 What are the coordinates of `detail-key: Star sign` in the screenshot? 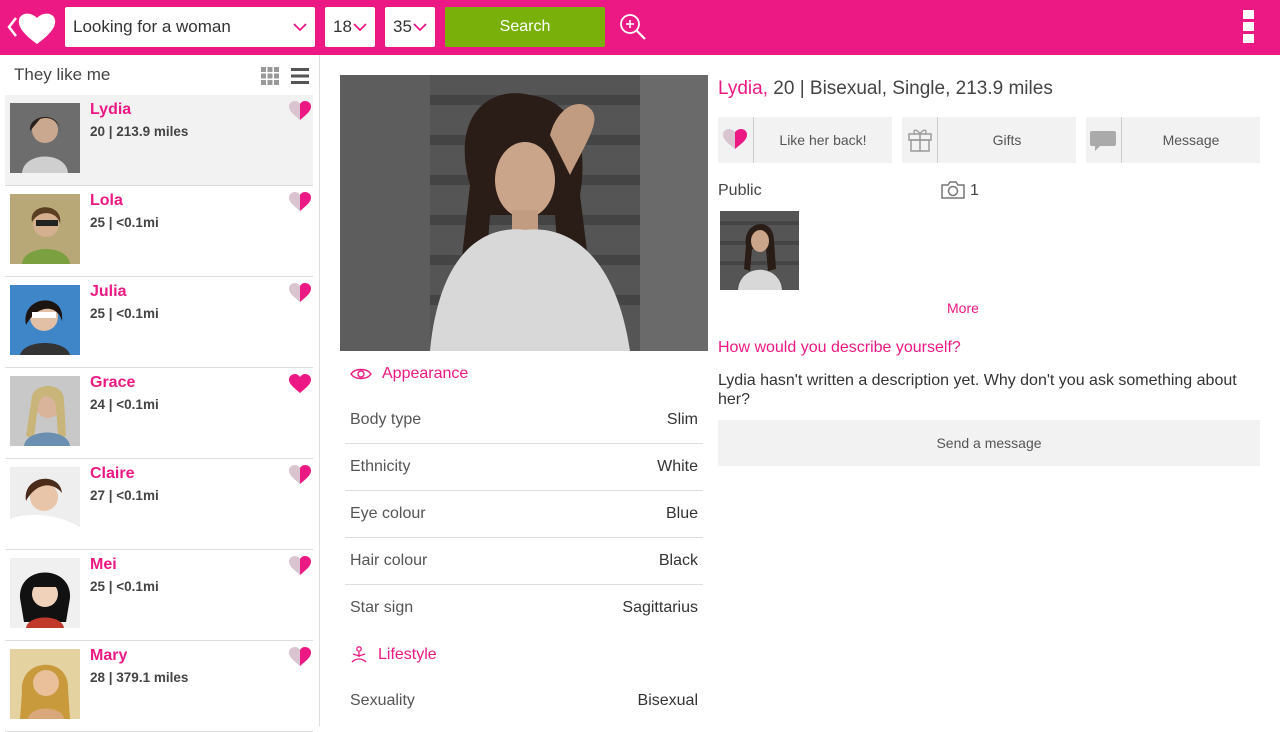 It's located at (382, 607).